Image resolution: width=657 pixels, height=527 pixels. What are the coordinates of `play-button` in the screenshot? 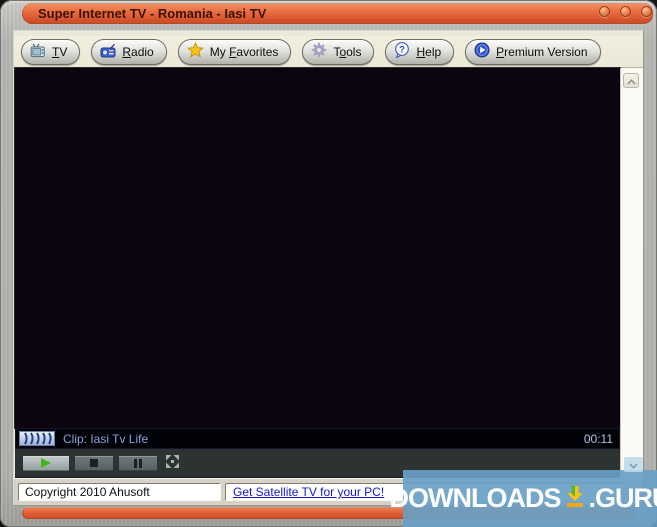 It's located at (46, 463).